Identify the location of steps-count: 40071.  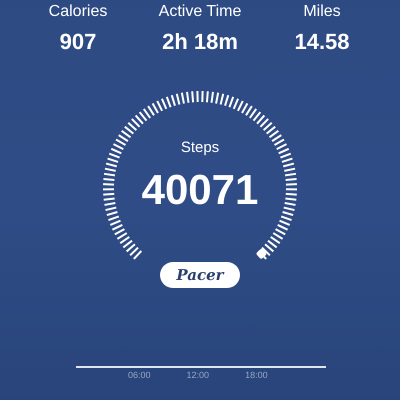
(200, 190).